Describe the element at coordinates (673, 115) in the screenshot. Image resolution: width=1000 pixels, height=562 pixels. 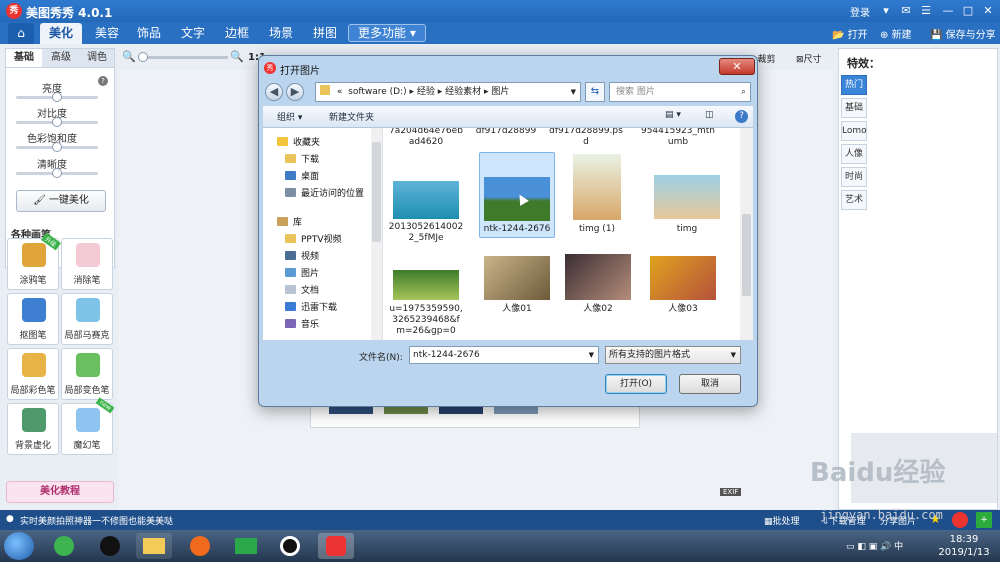
I see `view-options-icon: ▤ ▾` at that location.